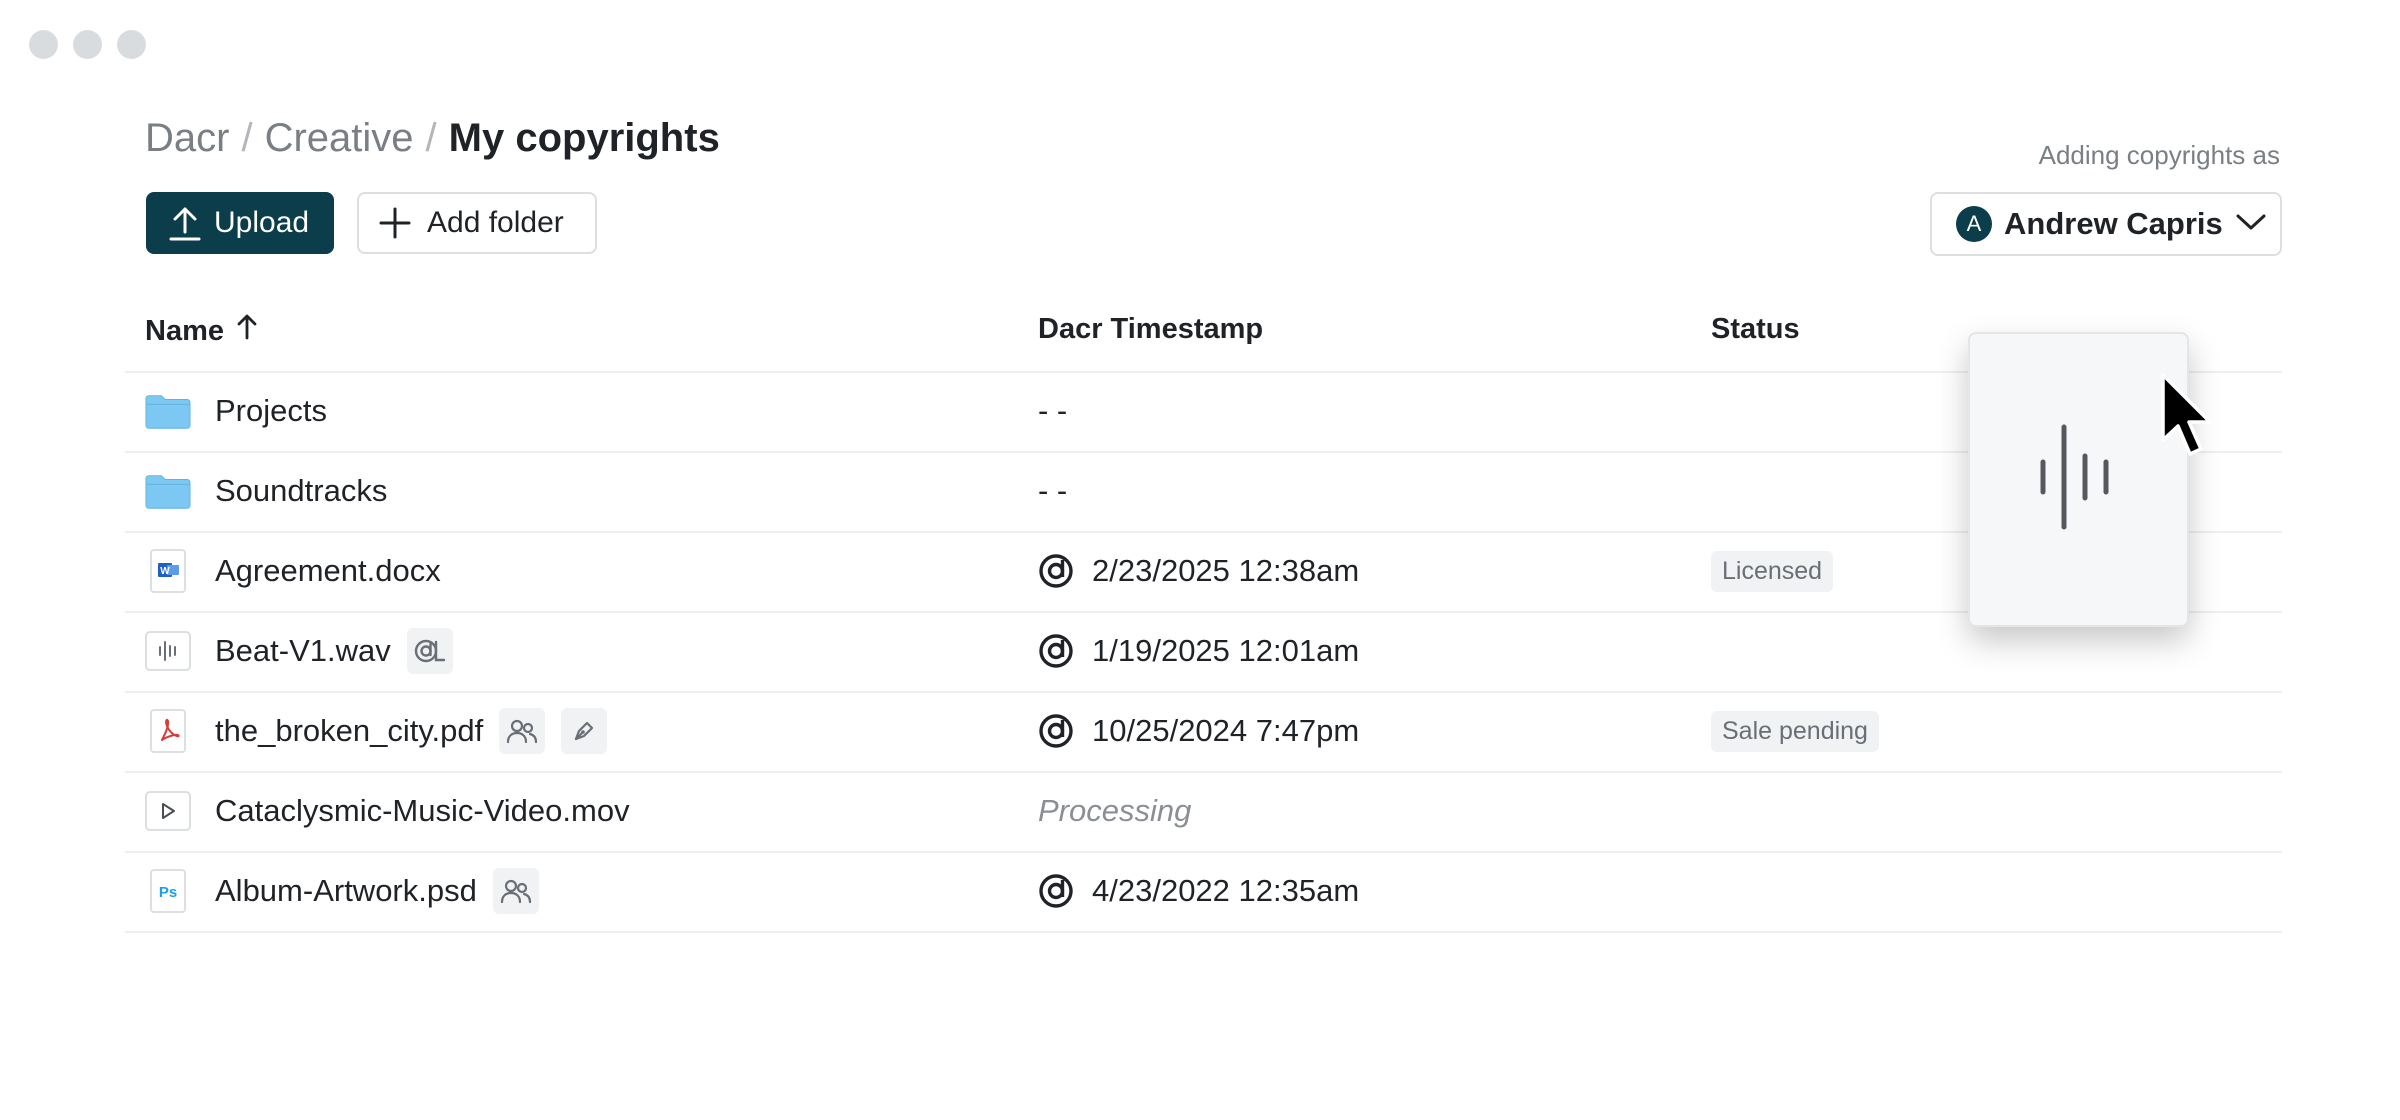 This screenshot has width=2400, height=1120. Describe the element at coordinates (584, 138) in the screenshot. I see `page-title: My copyrights` at that location.